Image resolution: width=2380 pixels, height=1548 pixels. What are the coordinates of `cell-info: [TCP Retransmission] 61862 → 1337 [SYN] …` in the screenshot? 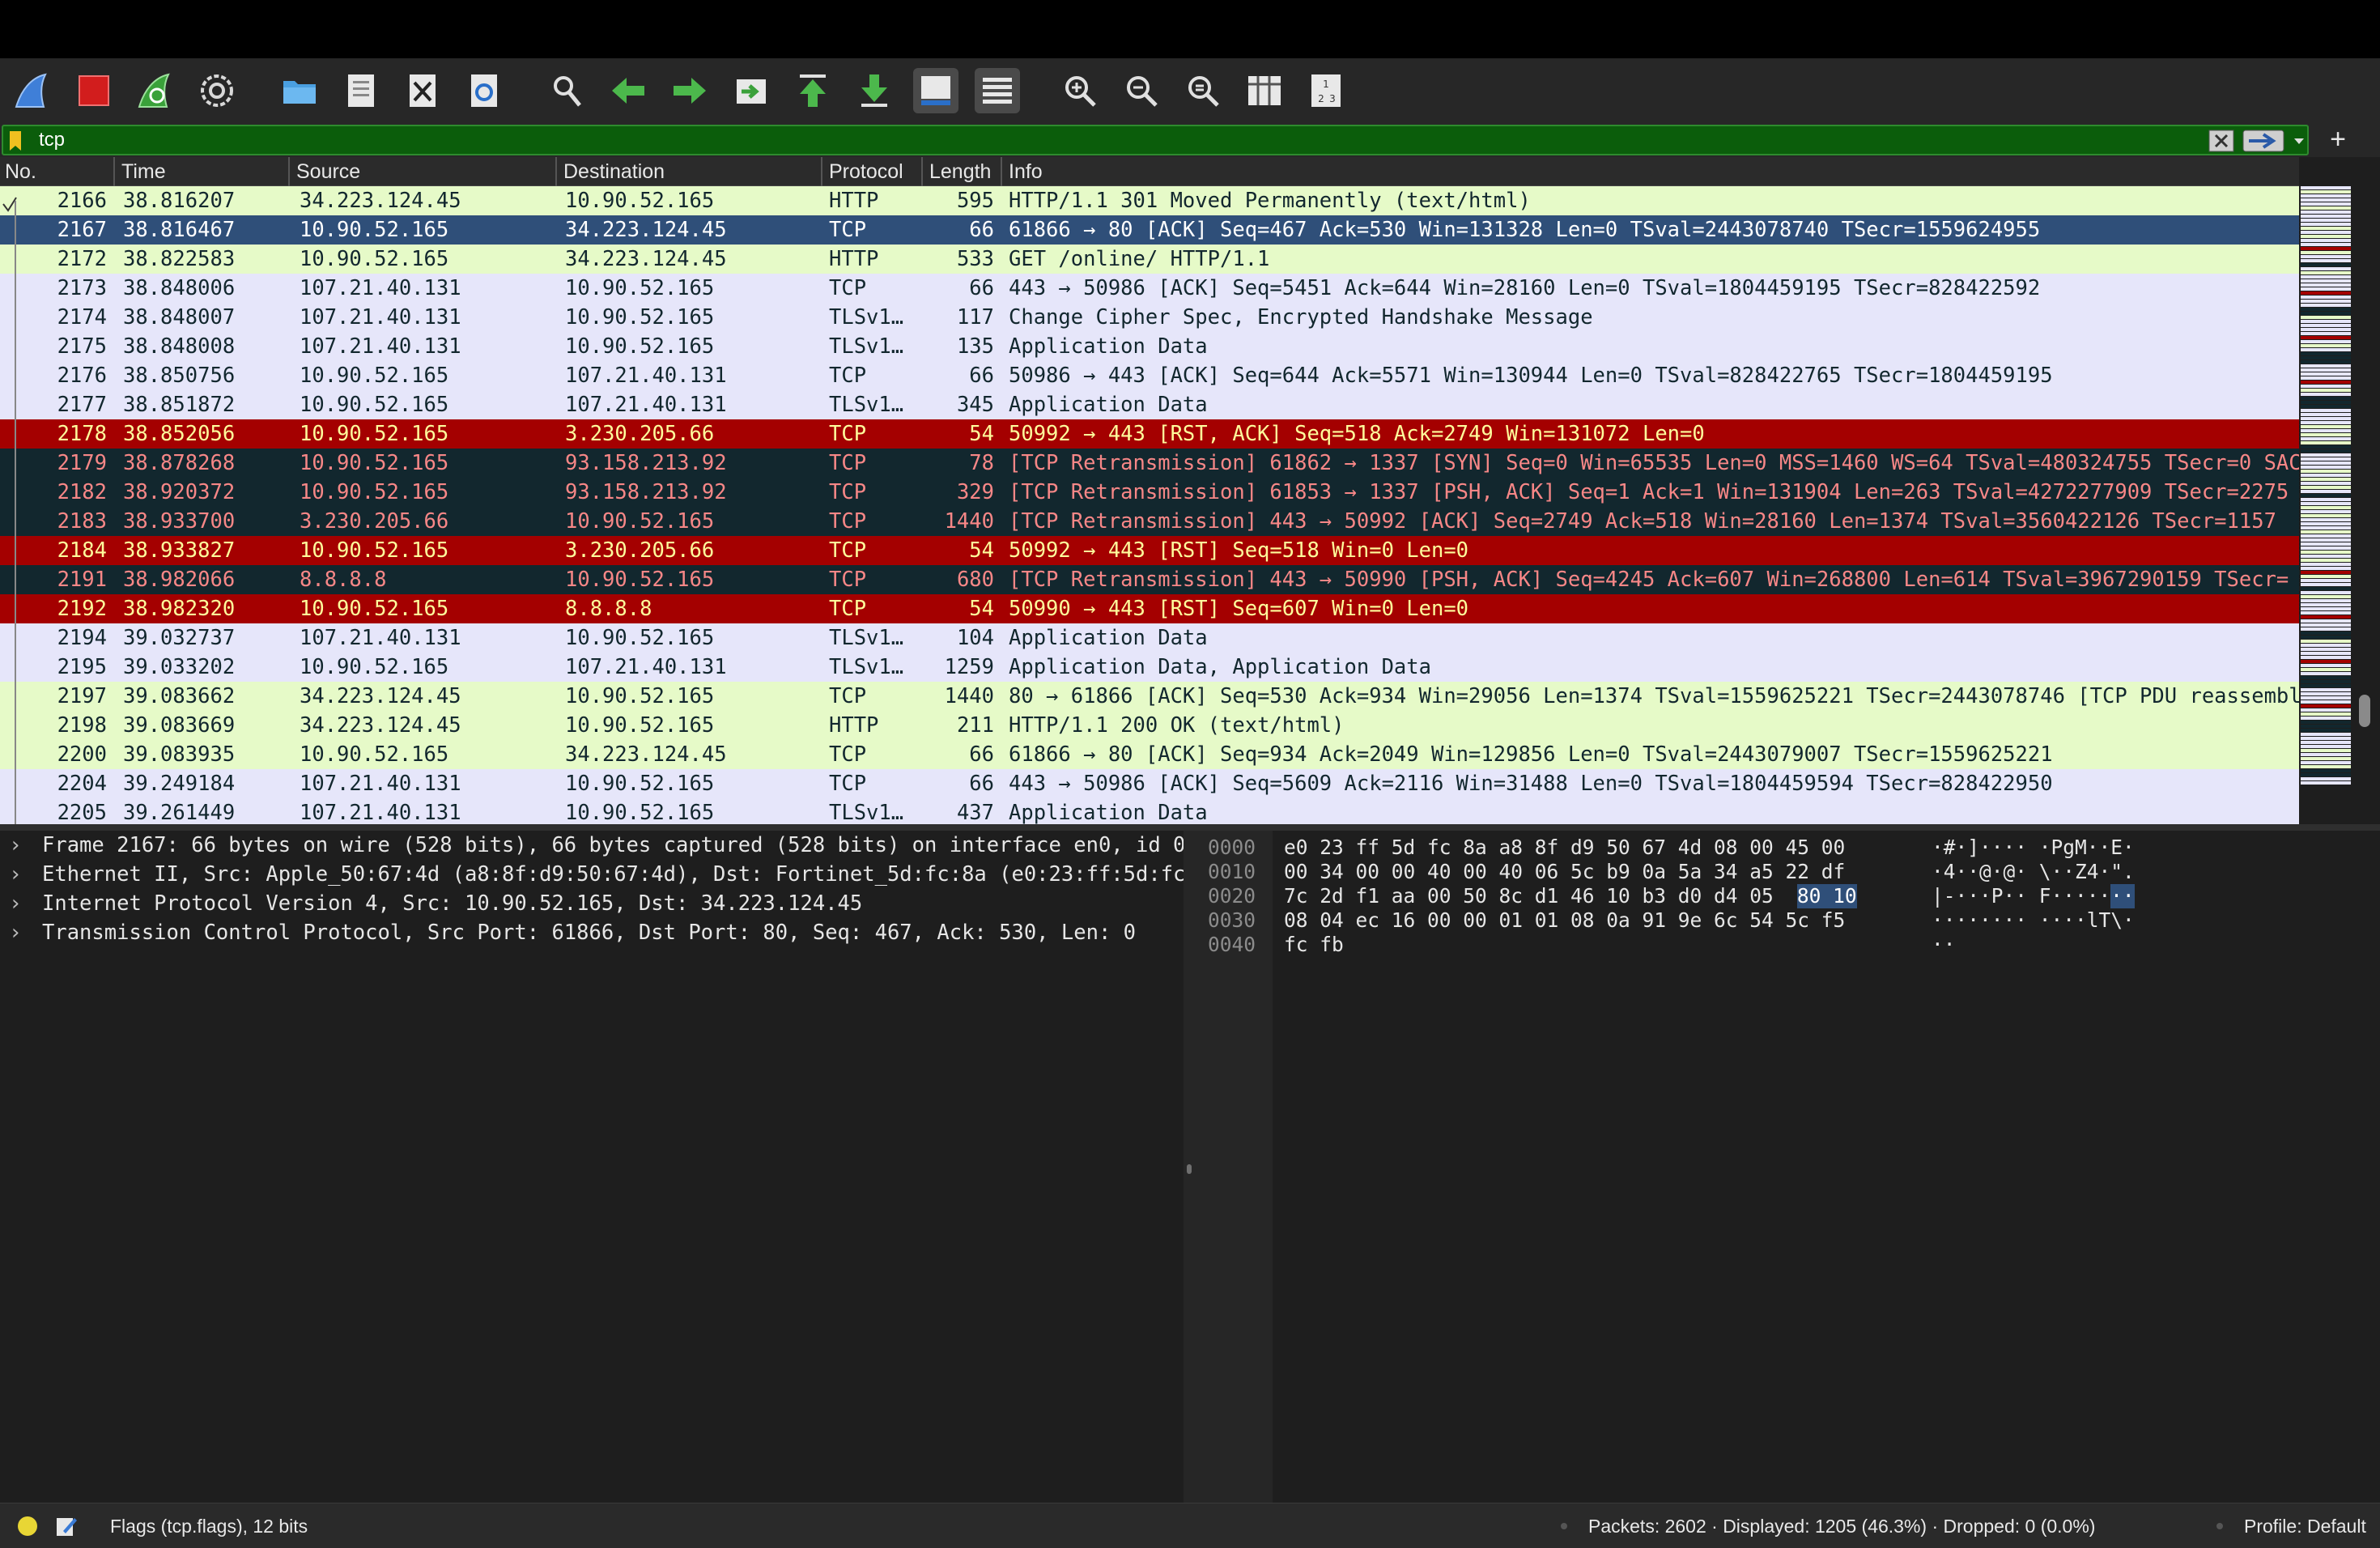 It's located at (1654, 463).